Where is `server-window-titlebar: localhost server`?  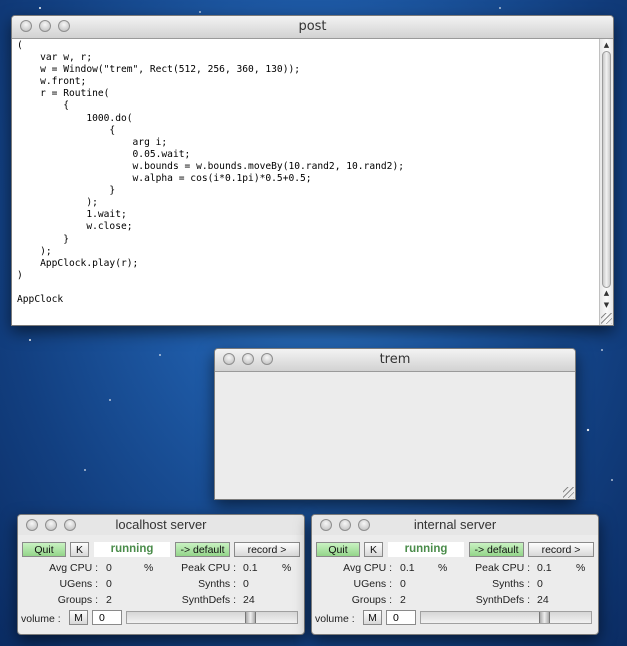 server-window-titlebar: localhost server is located at coordinates (161, 525).